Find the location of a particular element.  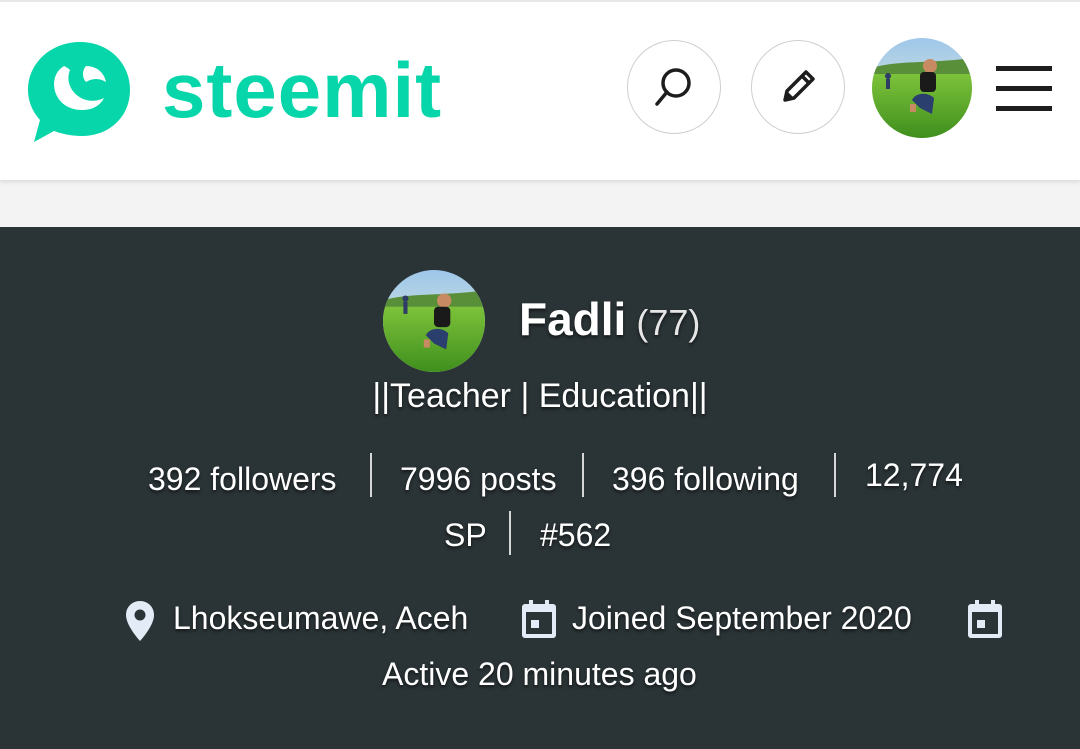

followers-count: 392 followers is located at coordinates (242, 479).